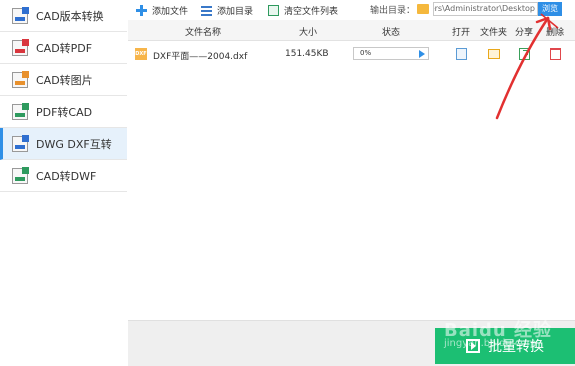  I want to click on convert-play-icon, so click(473, 346).